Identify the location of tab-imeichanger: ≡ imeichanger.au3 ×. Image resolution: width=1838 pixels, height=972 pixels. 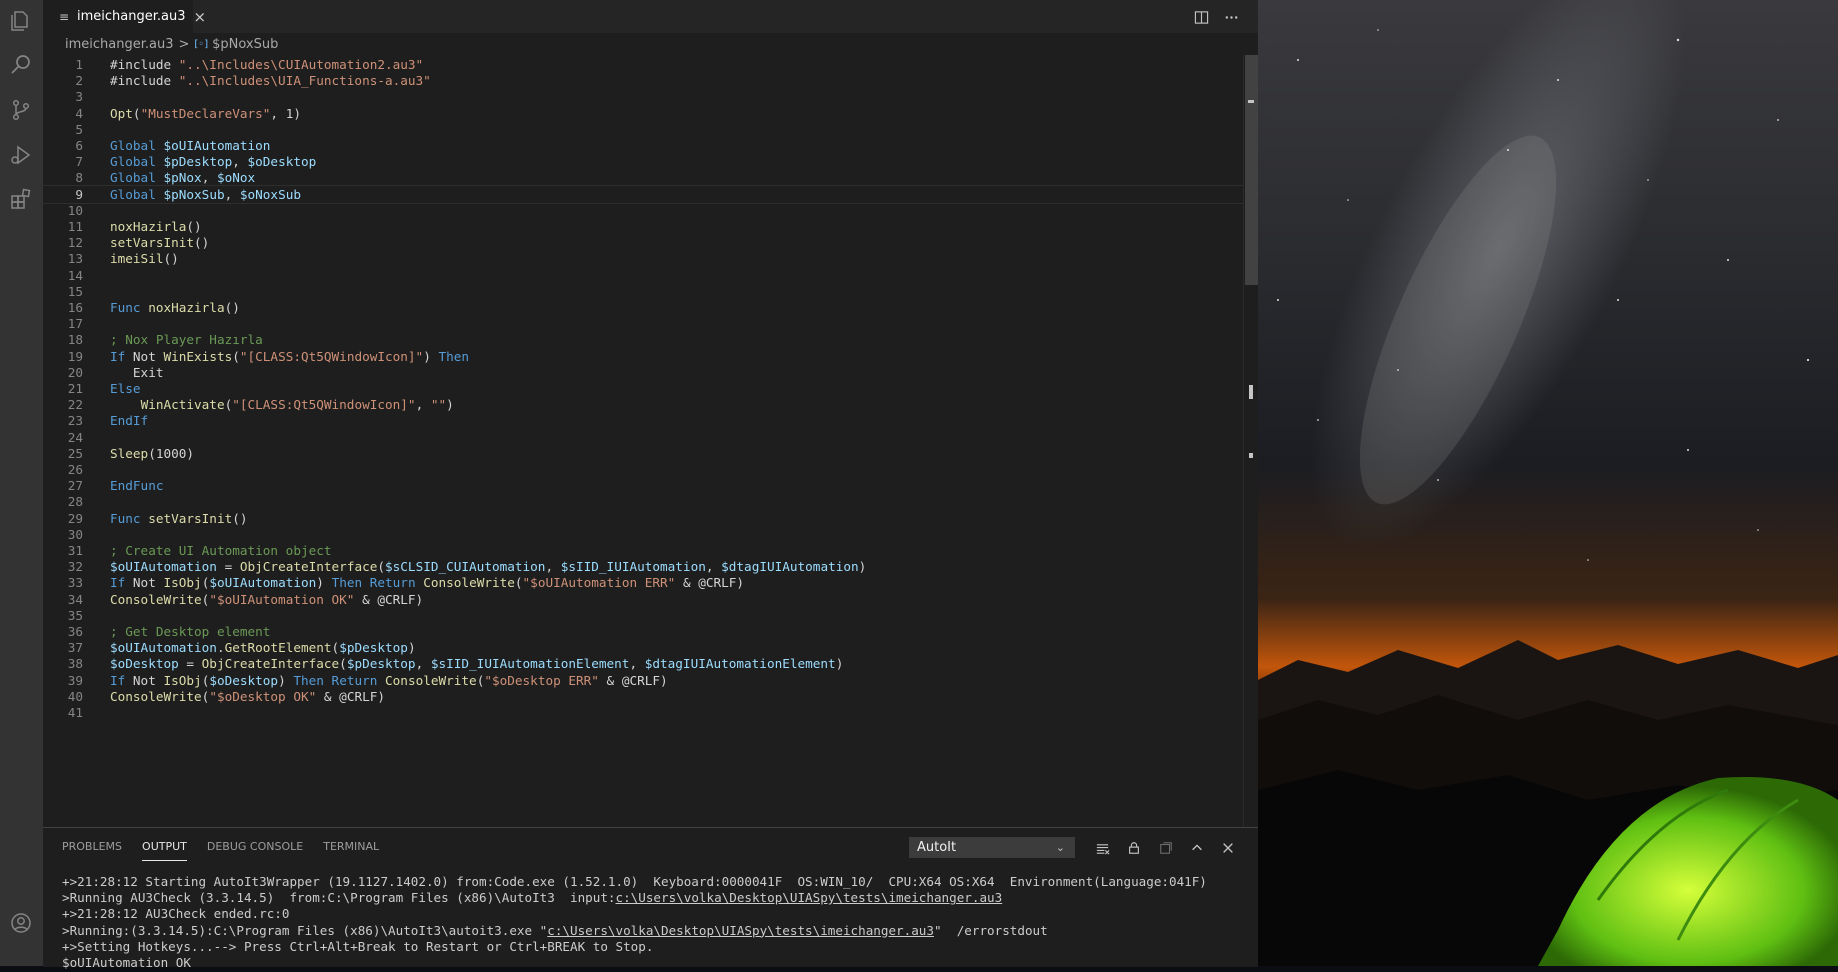
(124, 16).